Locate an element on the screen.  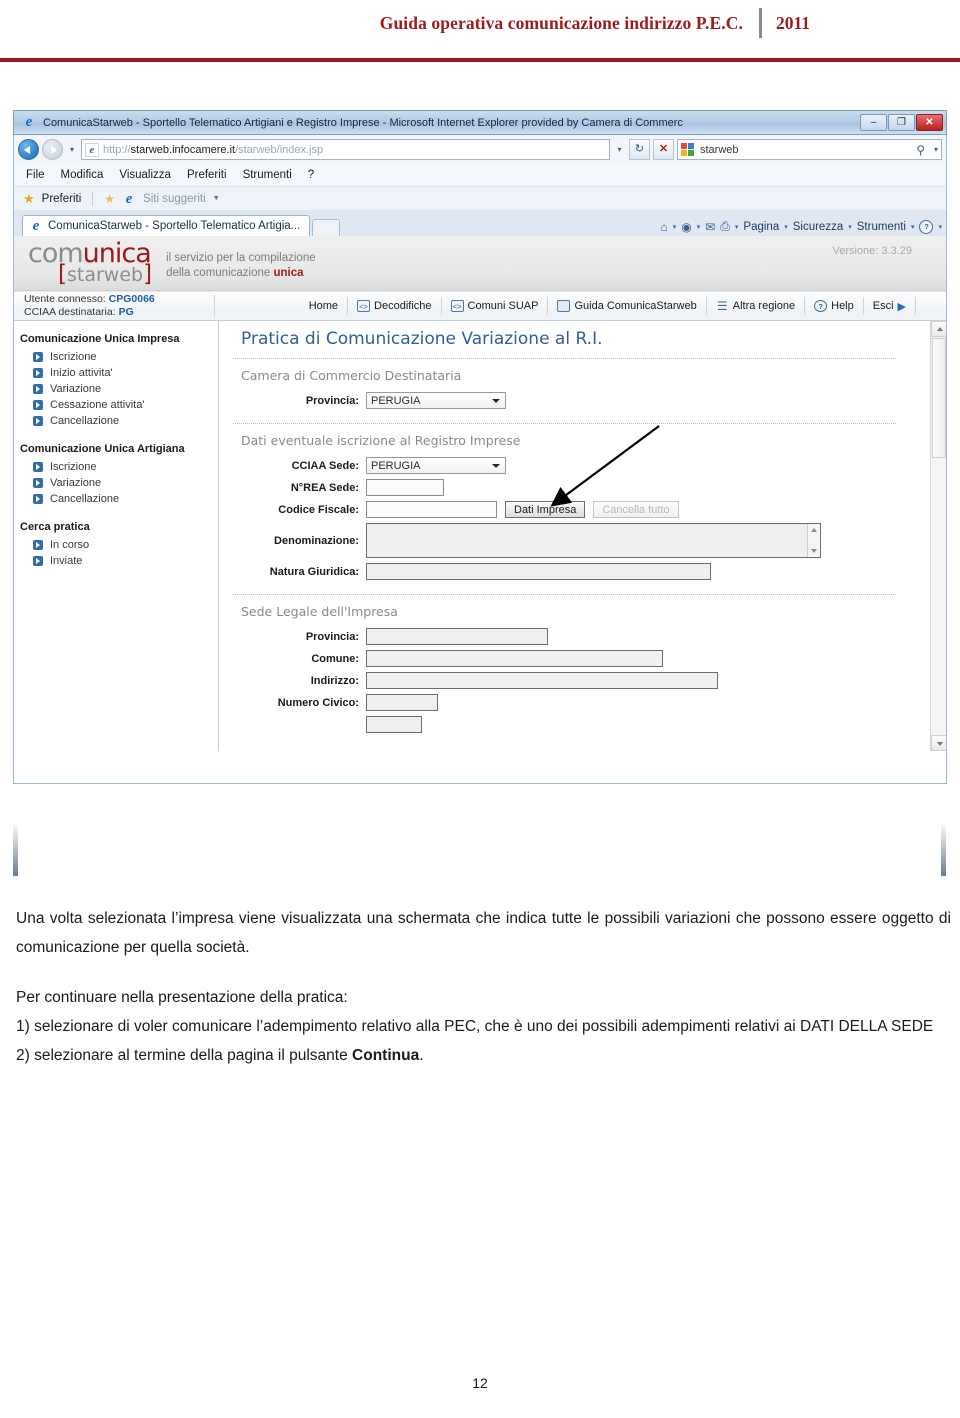
sidebar-group-title-artigiana: Comunicazione Unica Artigiana is located at coordinates (102, 449).